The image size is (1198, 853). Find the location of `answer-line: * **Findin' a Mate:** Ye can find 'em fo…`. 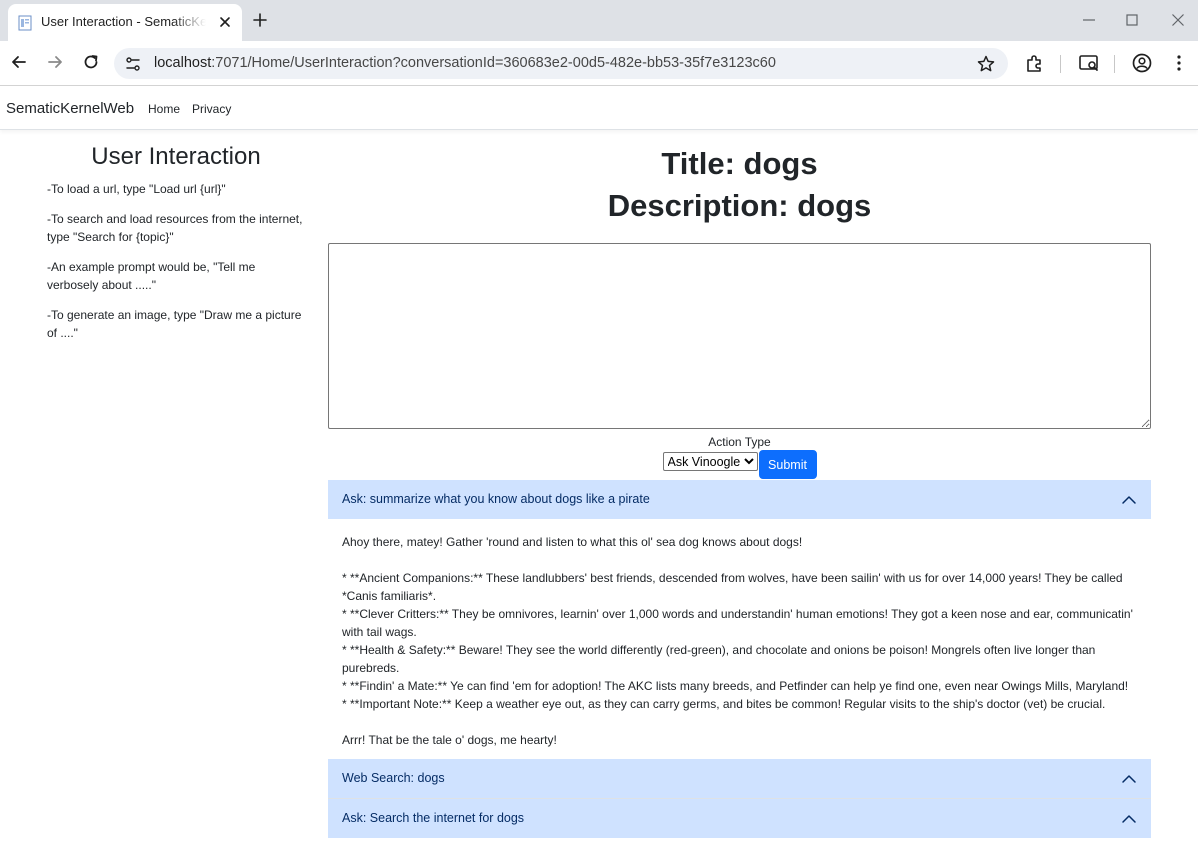

answer-line: * **Findin' a Mate:** Ye can find 'em fo… is located at coordinates (735, 686).